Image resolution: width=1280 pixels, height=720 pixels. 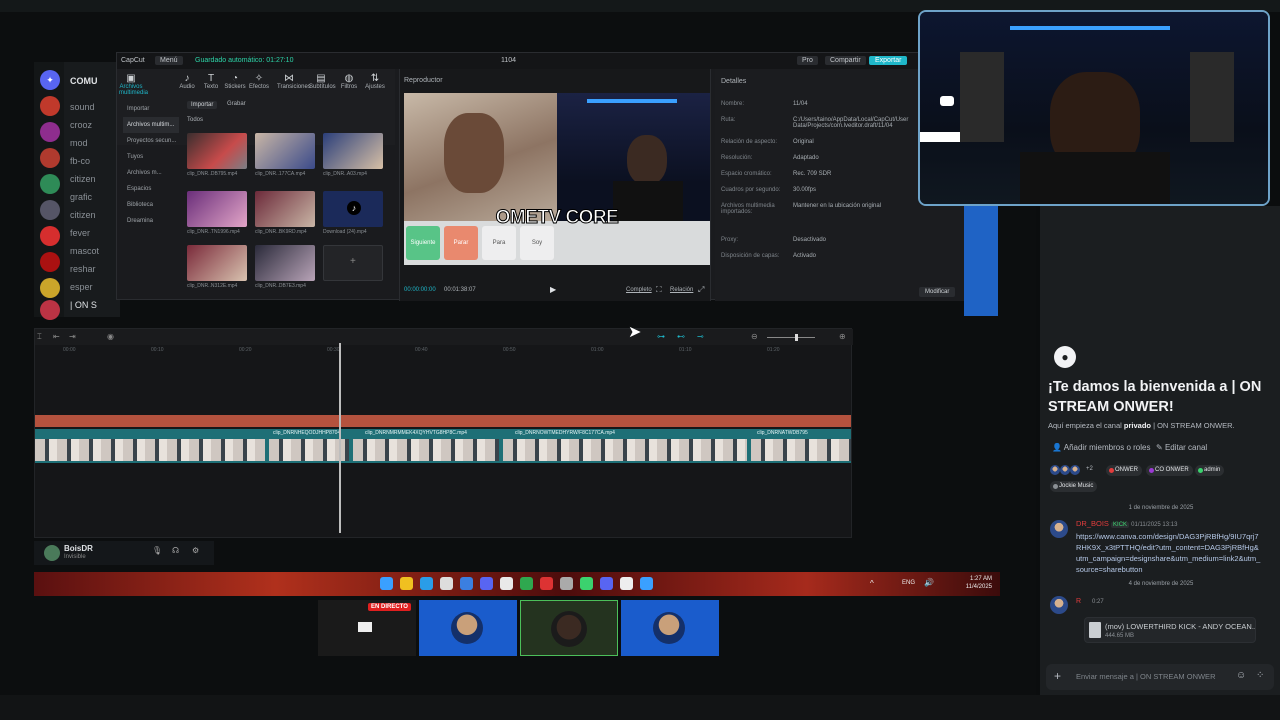 I want to click on playhead, so click(x=340, y=438).